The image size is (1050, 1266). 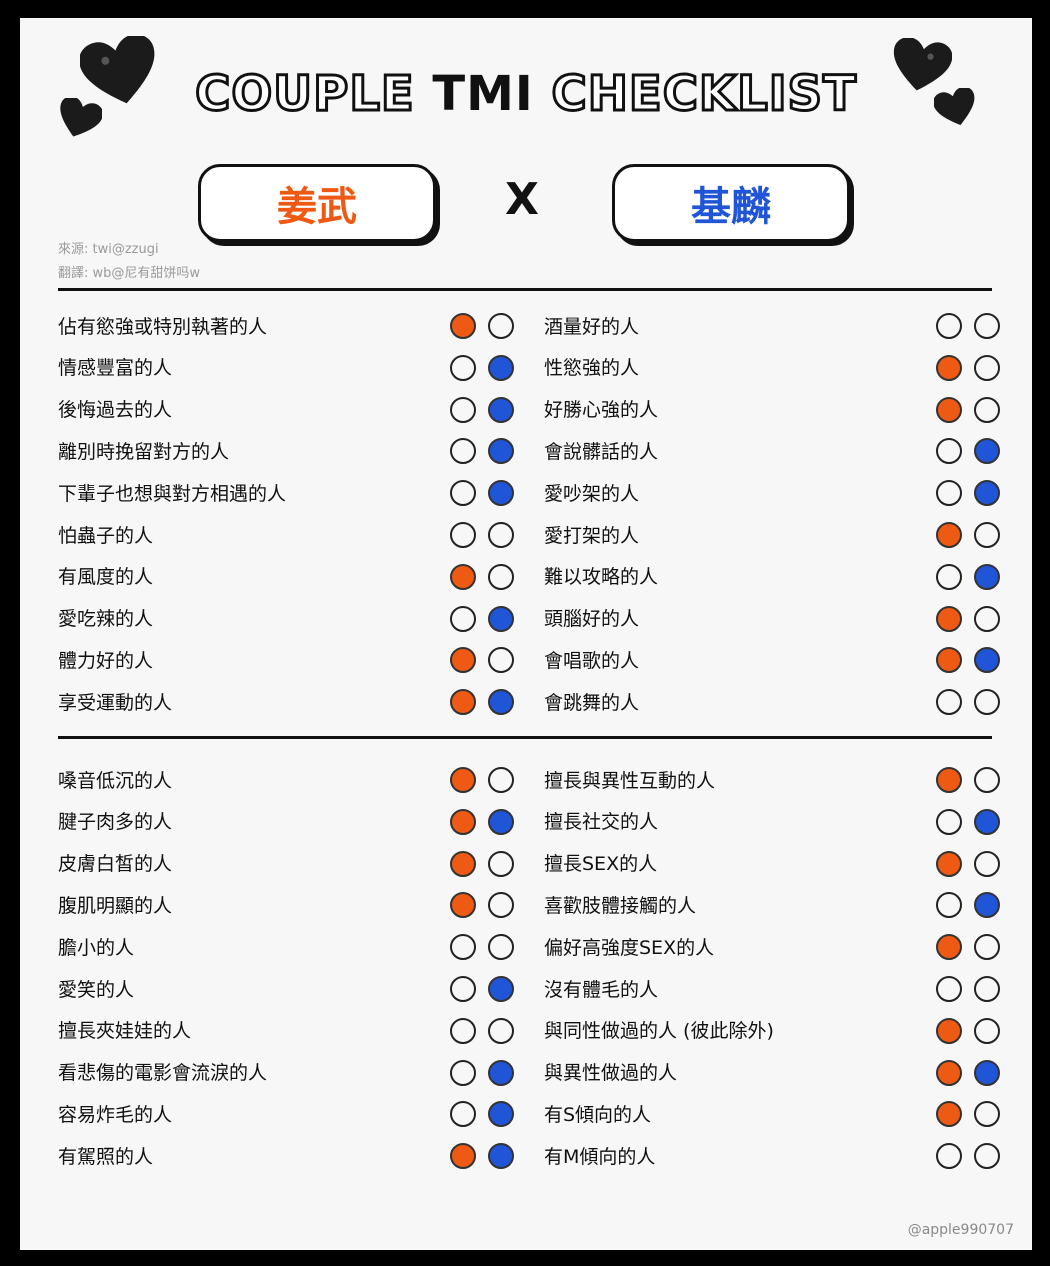 What do you see at coordinates (592, 619) in the screenshot?
I see `checklist-item-label: 頭腦好的人` at bounding box center [592, 619].